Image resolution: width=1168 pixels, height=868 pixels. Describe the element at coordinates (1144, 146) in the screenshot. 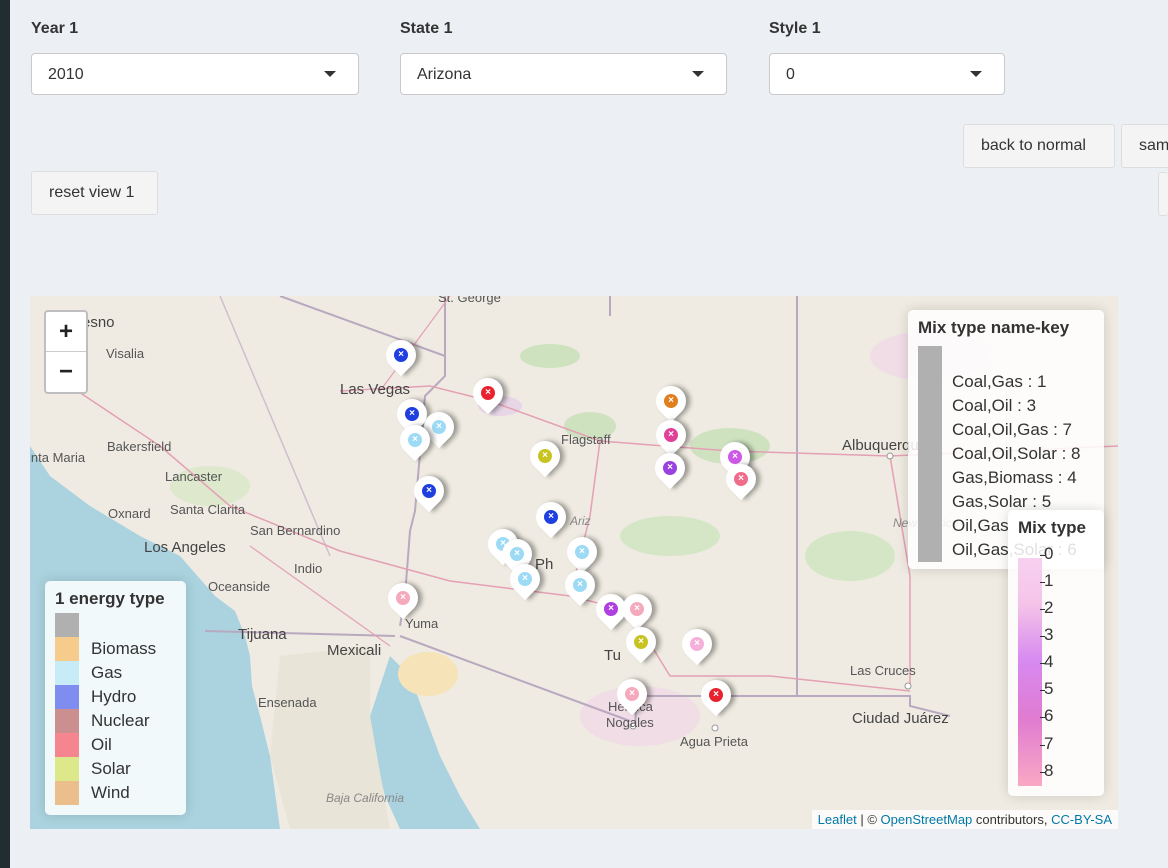

I see `same-button: sam` at that location.